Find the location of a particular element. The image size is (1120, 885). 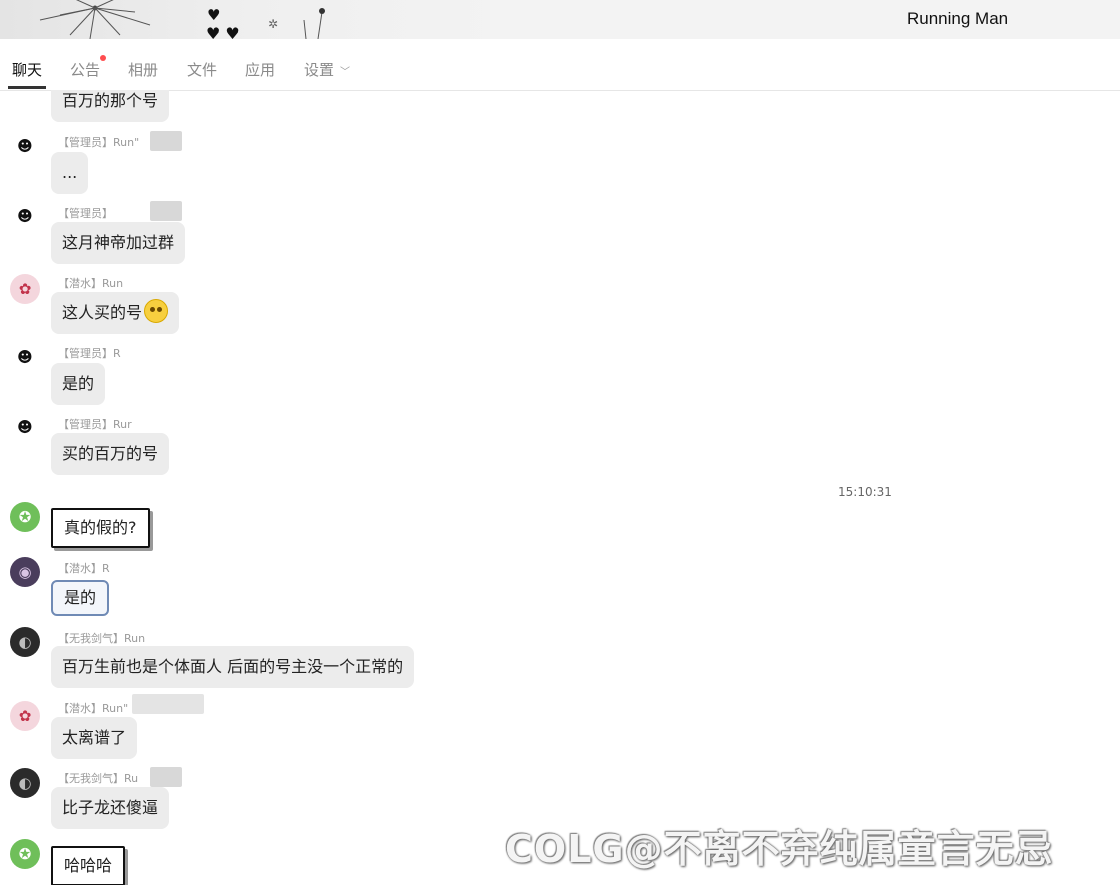

tab-apps: 应用 is located at coordinates (260, 69).